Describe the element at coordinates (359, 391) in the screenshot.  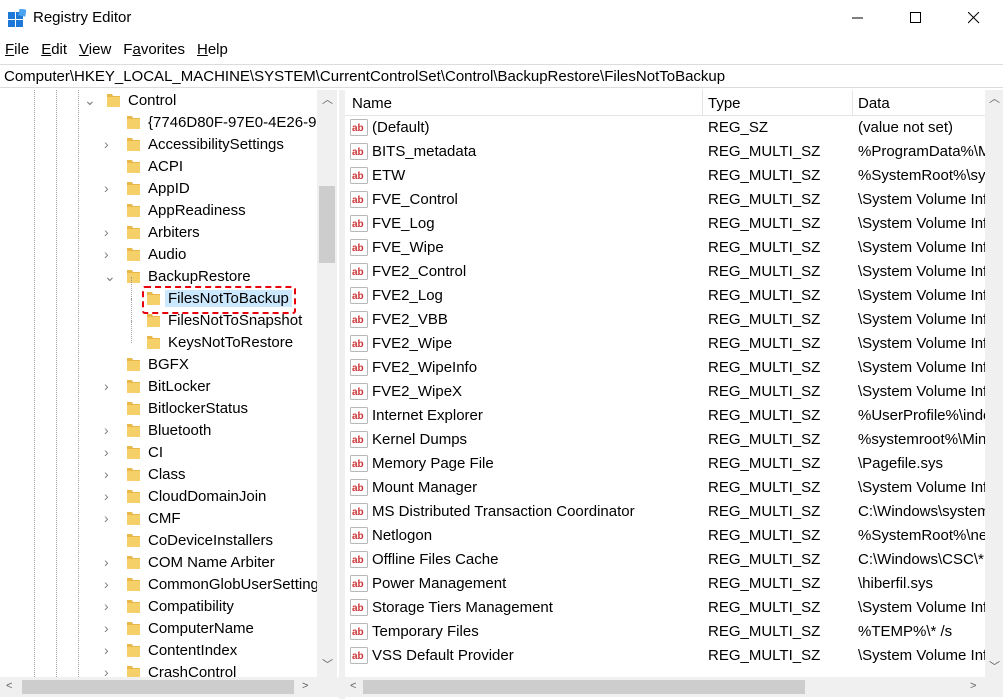
I see `string-value-icon: ab` at that location.